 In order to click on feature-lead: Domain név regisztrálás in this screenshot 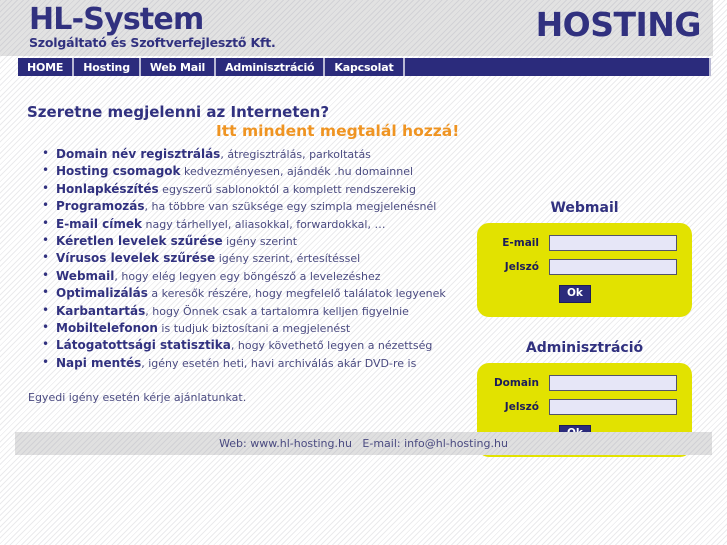, I will do `click(138, 154)`.